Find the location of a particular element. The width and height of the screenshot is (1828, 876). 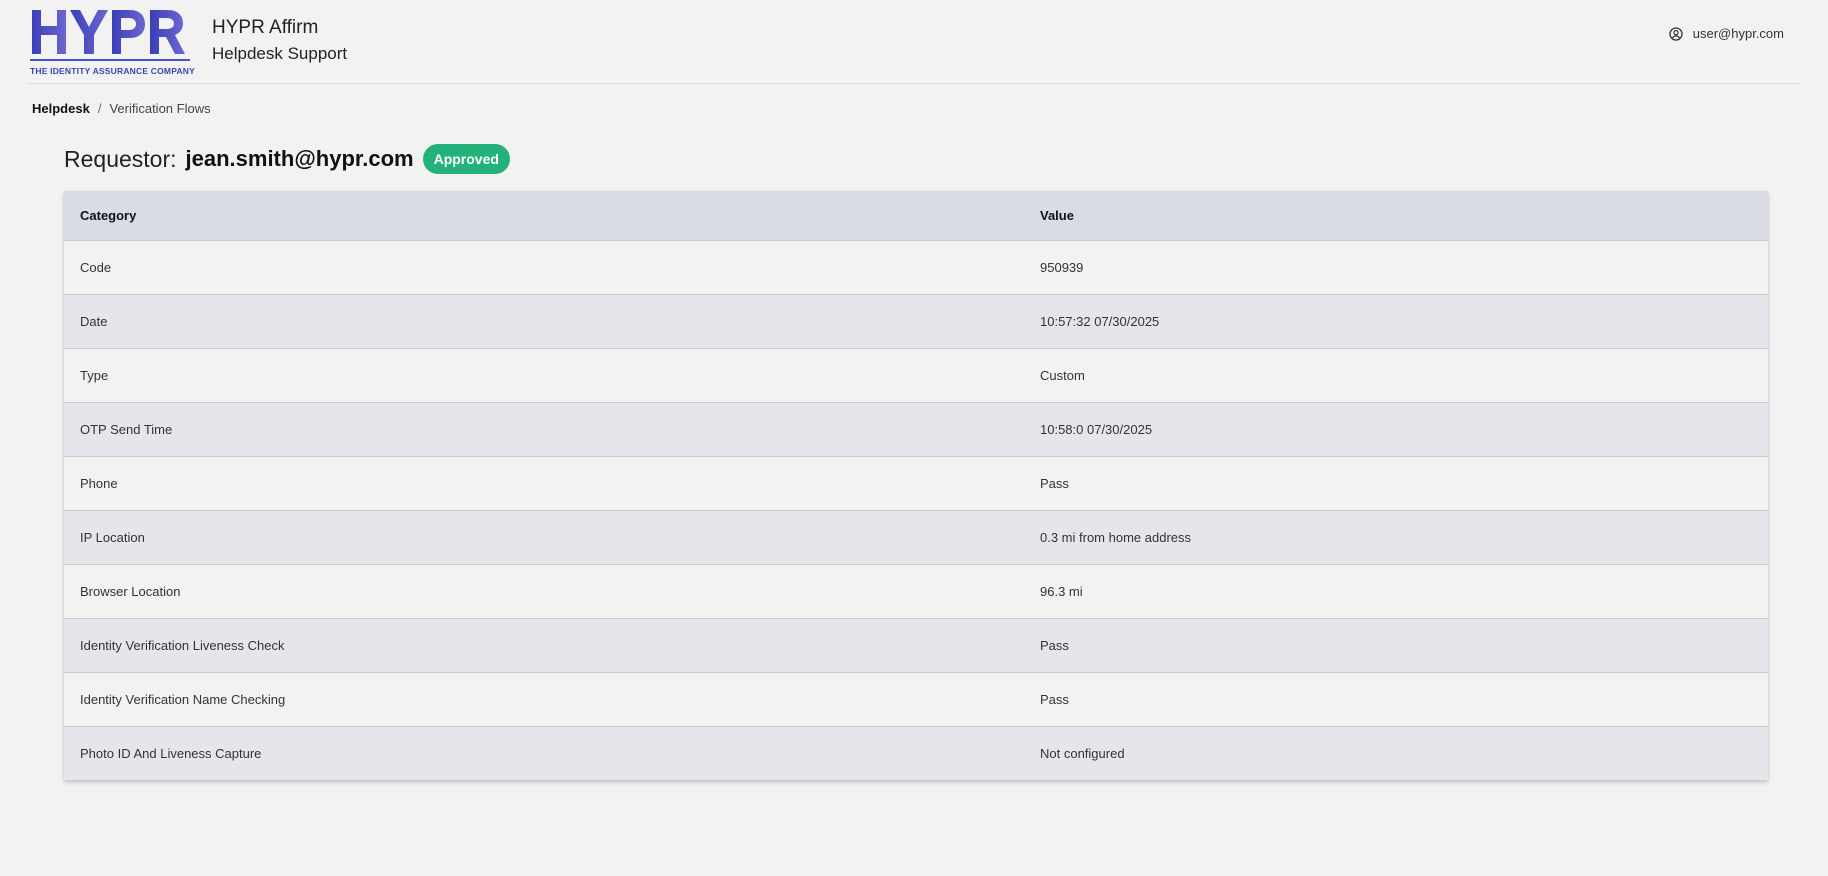

app-title: HYPR Affirm is located at coordinates (265, 27).